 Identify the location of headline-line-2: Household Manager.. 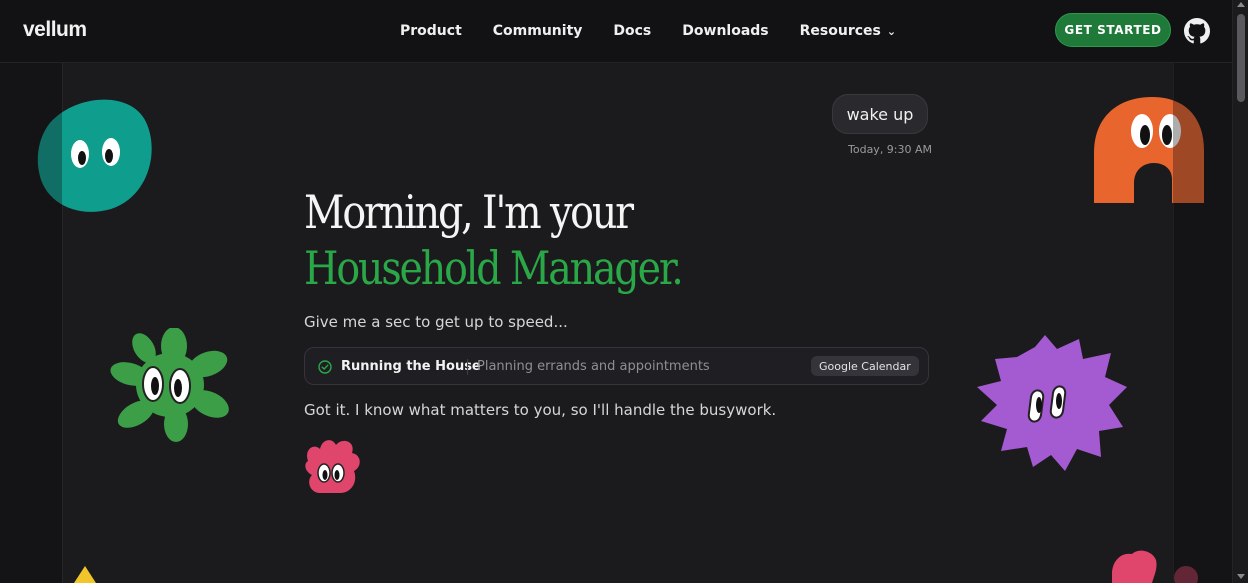
(494, 268).